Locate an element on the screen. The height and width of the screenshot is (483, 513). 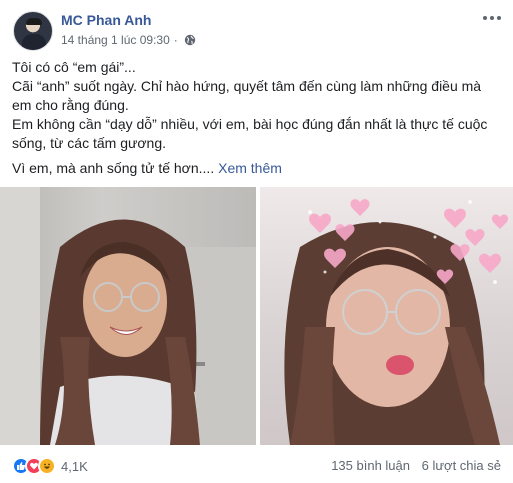
post-header: MC Phan Anh 14 tháng 1 lúc 09:30 · is located at coordinates (256, 26).